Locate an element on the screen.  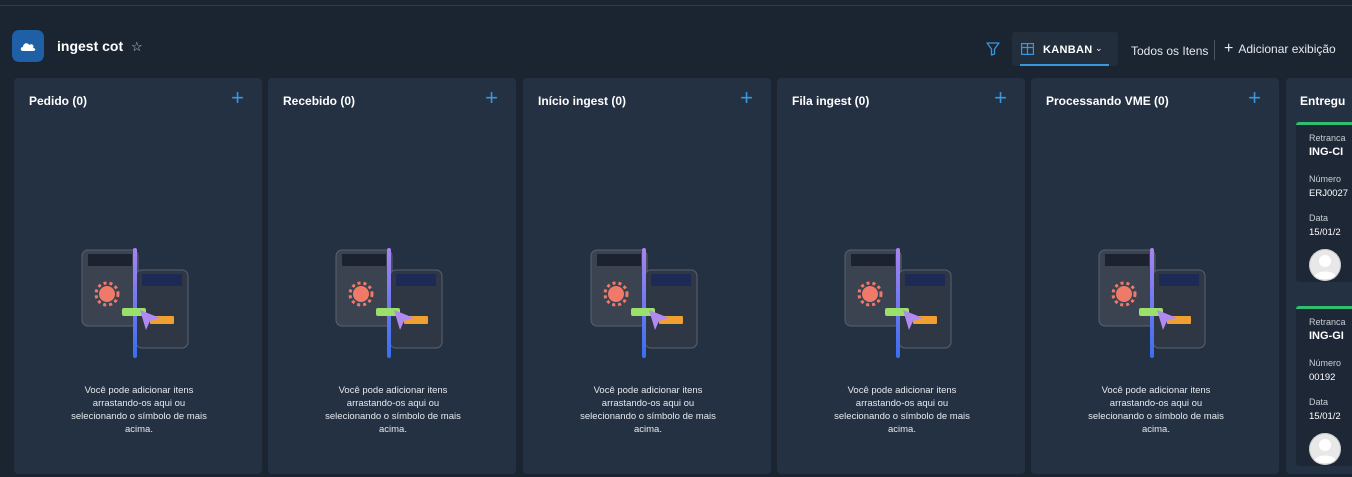
cloud-icon is located at coordinates (28, 47).